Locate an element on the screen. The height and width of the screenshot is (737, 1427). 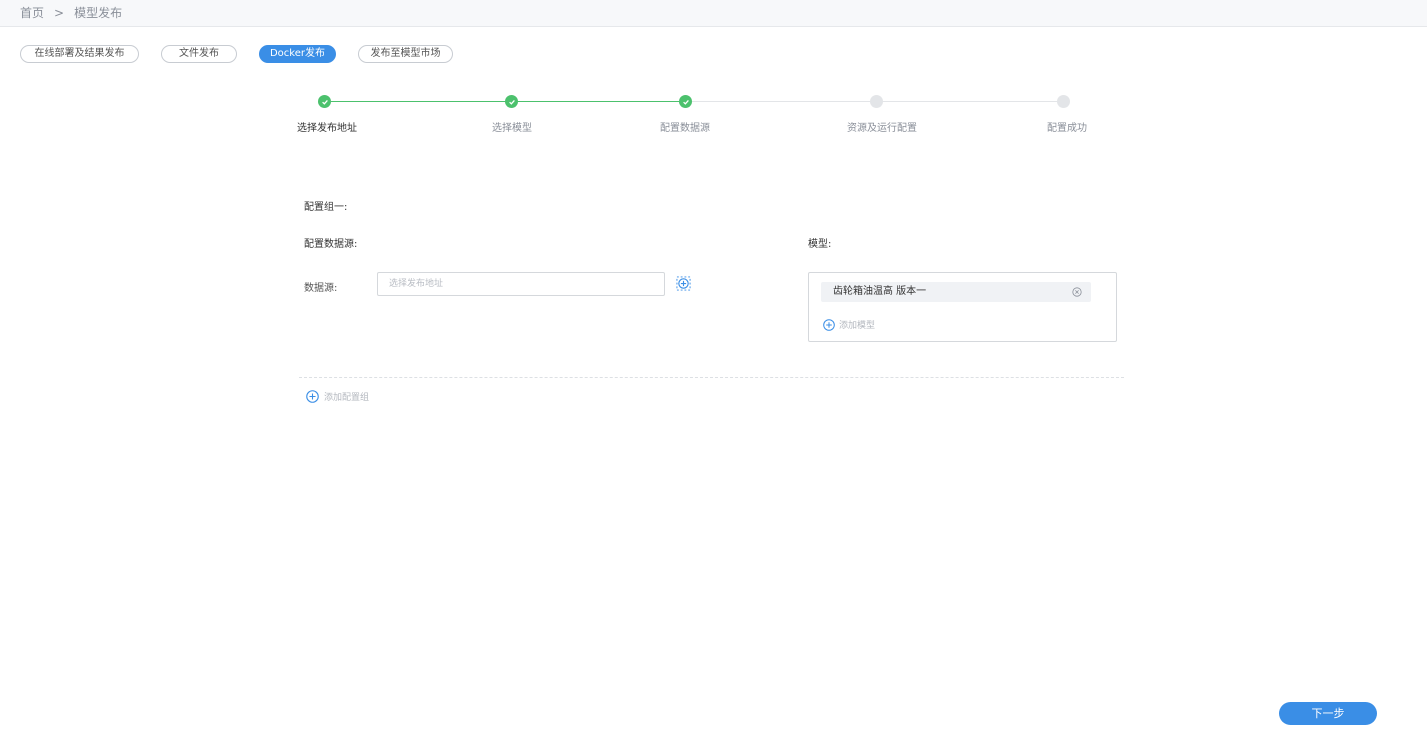
target-icon is located at coordinates (683, 283).